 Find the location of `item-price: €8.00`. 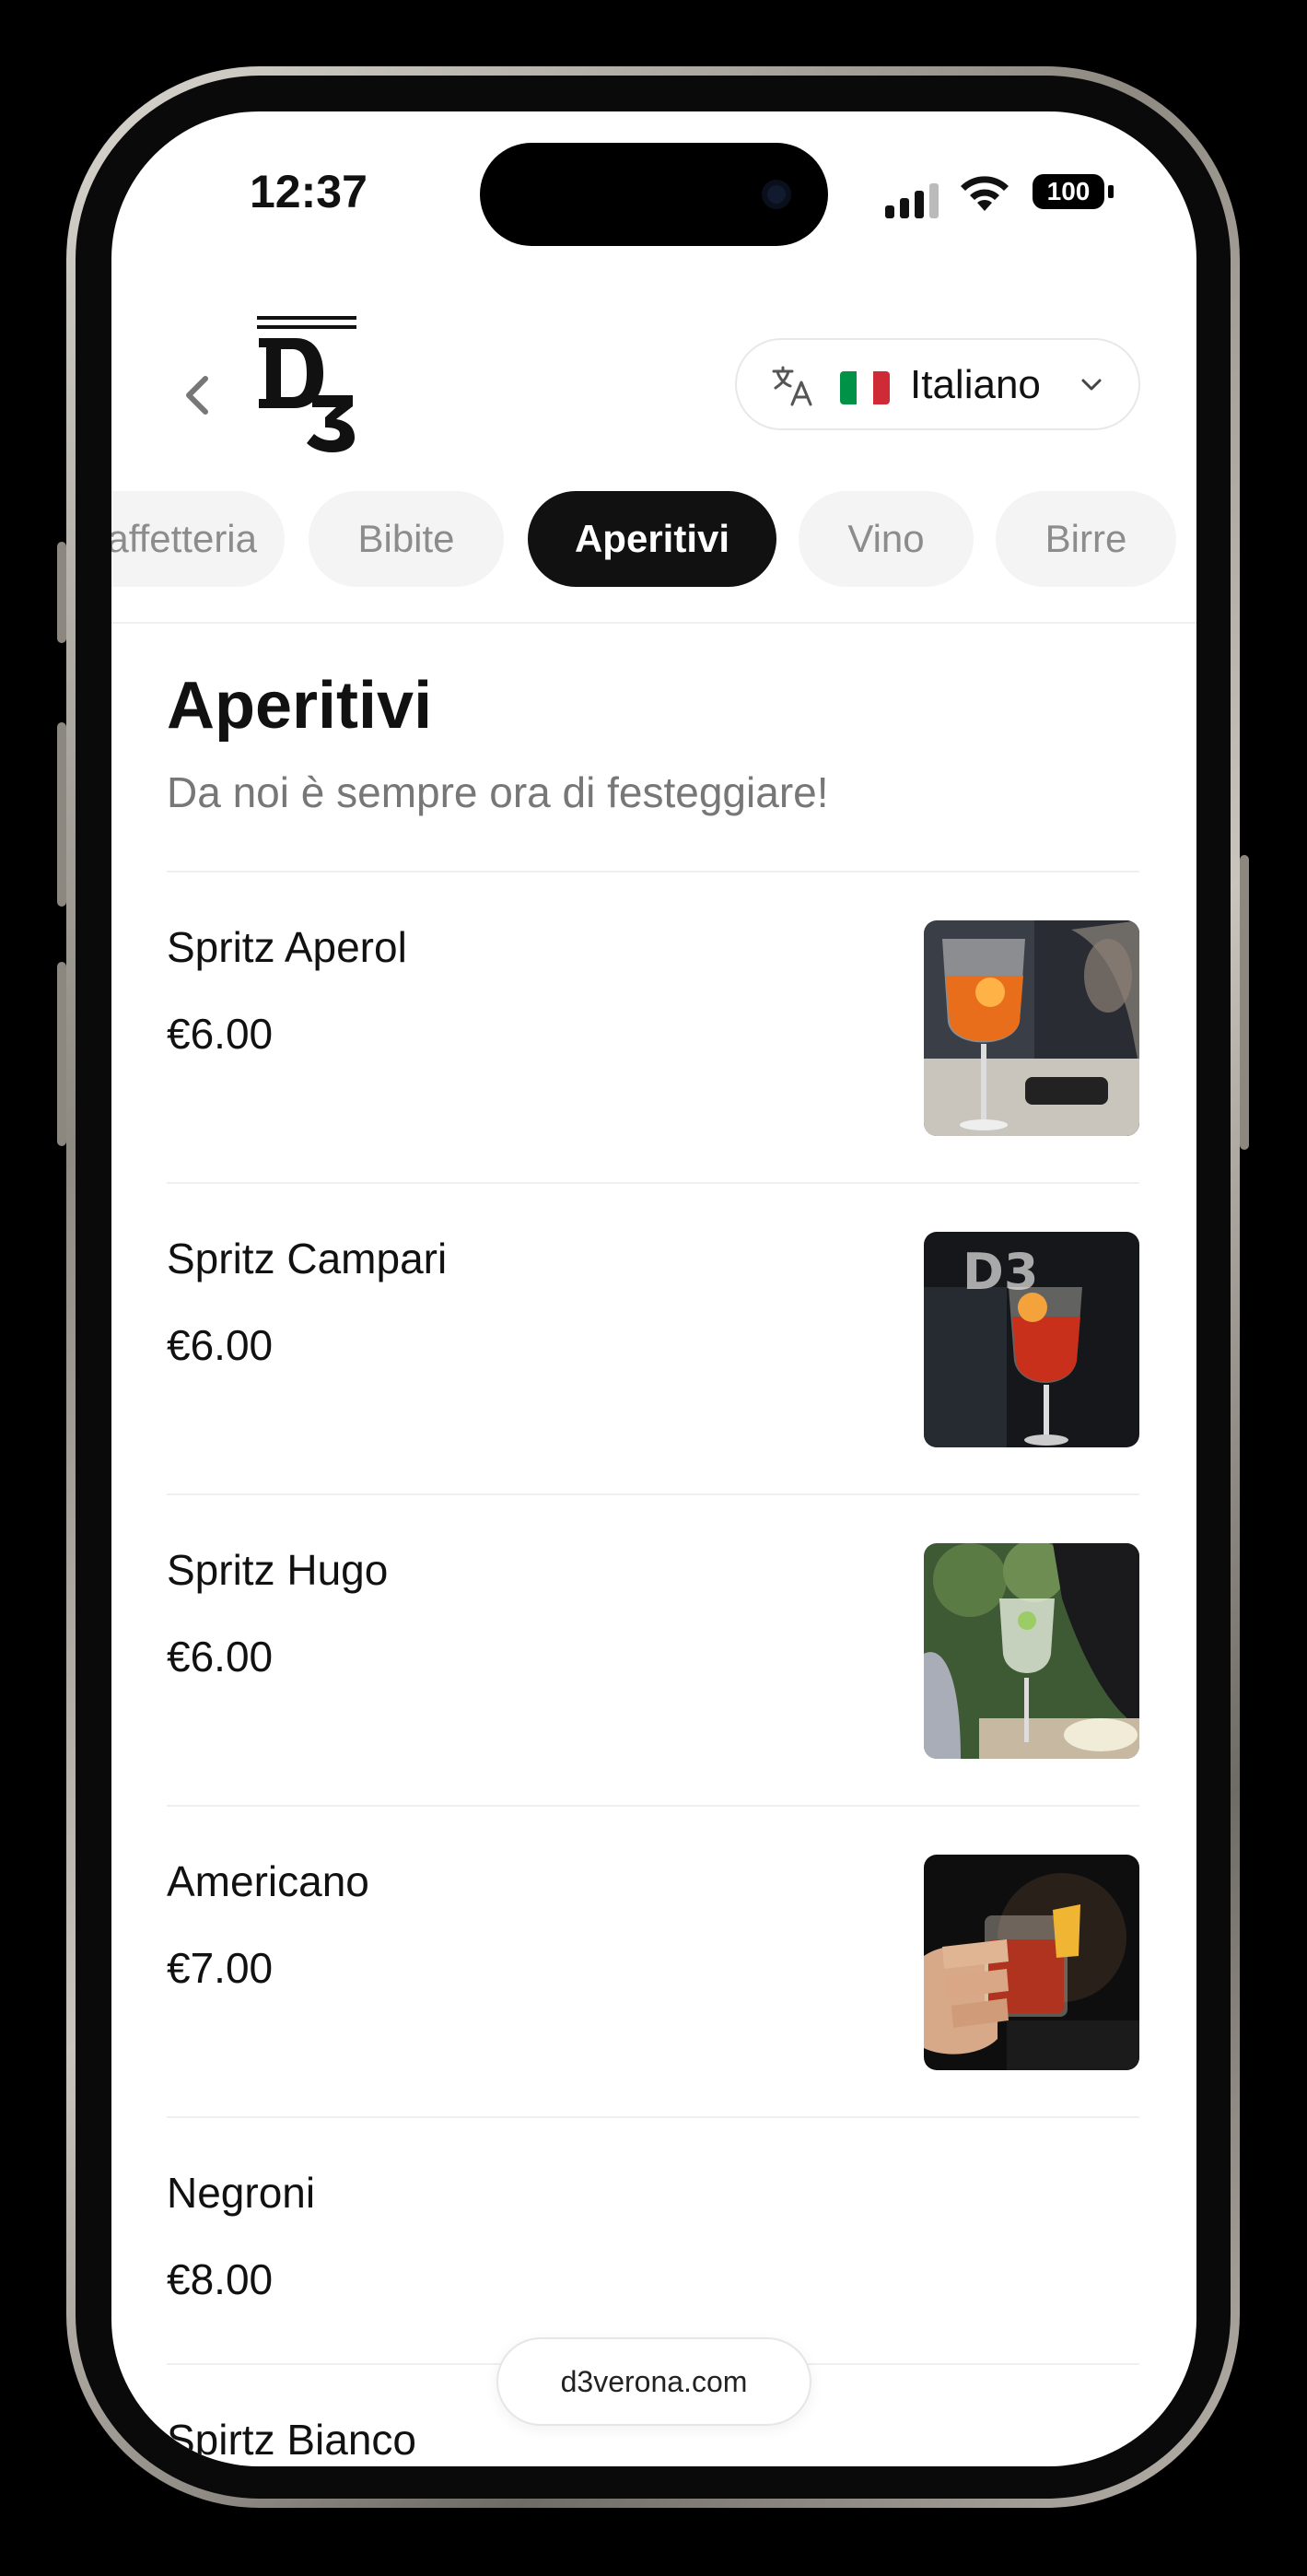

item-price: €8.00 is located at coordinates (221, 2279).